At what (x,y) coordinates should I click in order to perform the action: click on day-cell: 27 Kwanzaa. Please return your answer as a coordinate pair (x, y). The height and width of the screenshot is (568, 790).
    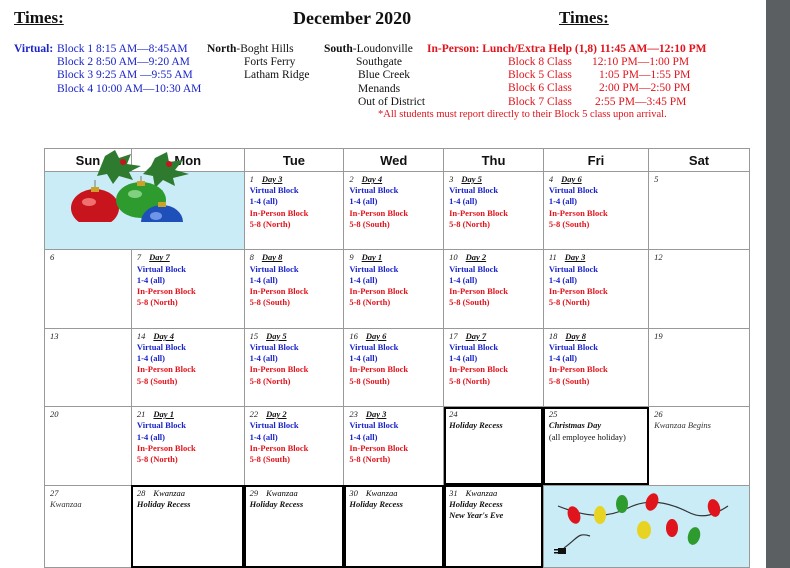
    Looking at the image, I should click on (88, 526).